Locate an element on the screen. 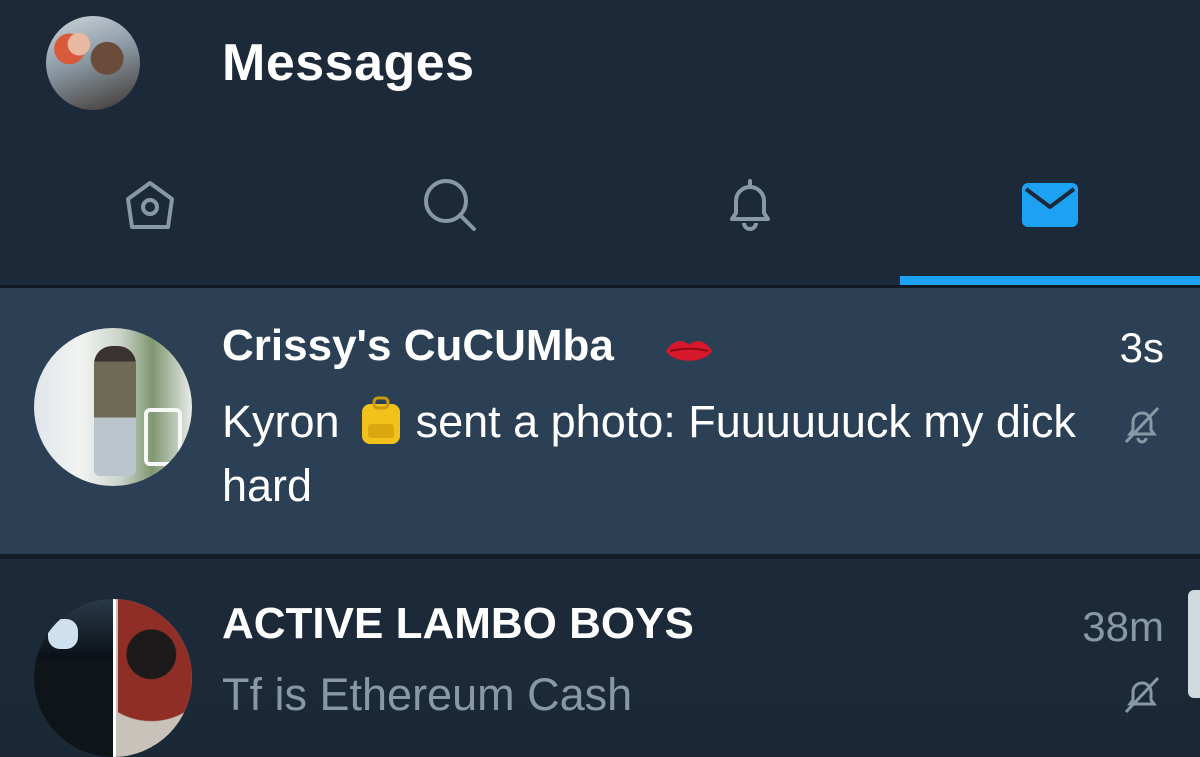  conversation-name: Crissy's CuCUMba is located at coordinates (418, 345).